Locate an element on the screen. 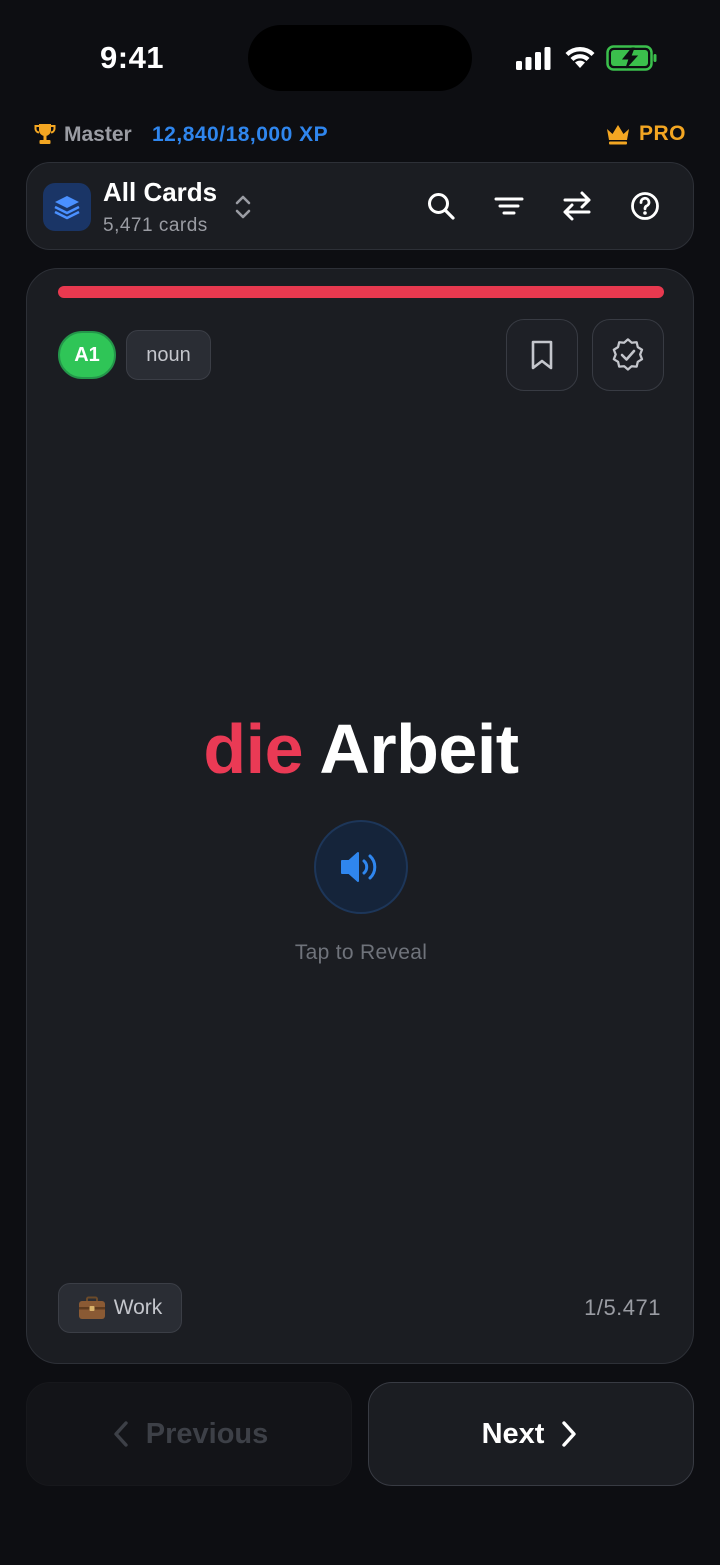 Image resolution: width=720 pixels, height=1565 pixels. flashcard-word: die Arbeit is located at coordinates (361, 749).